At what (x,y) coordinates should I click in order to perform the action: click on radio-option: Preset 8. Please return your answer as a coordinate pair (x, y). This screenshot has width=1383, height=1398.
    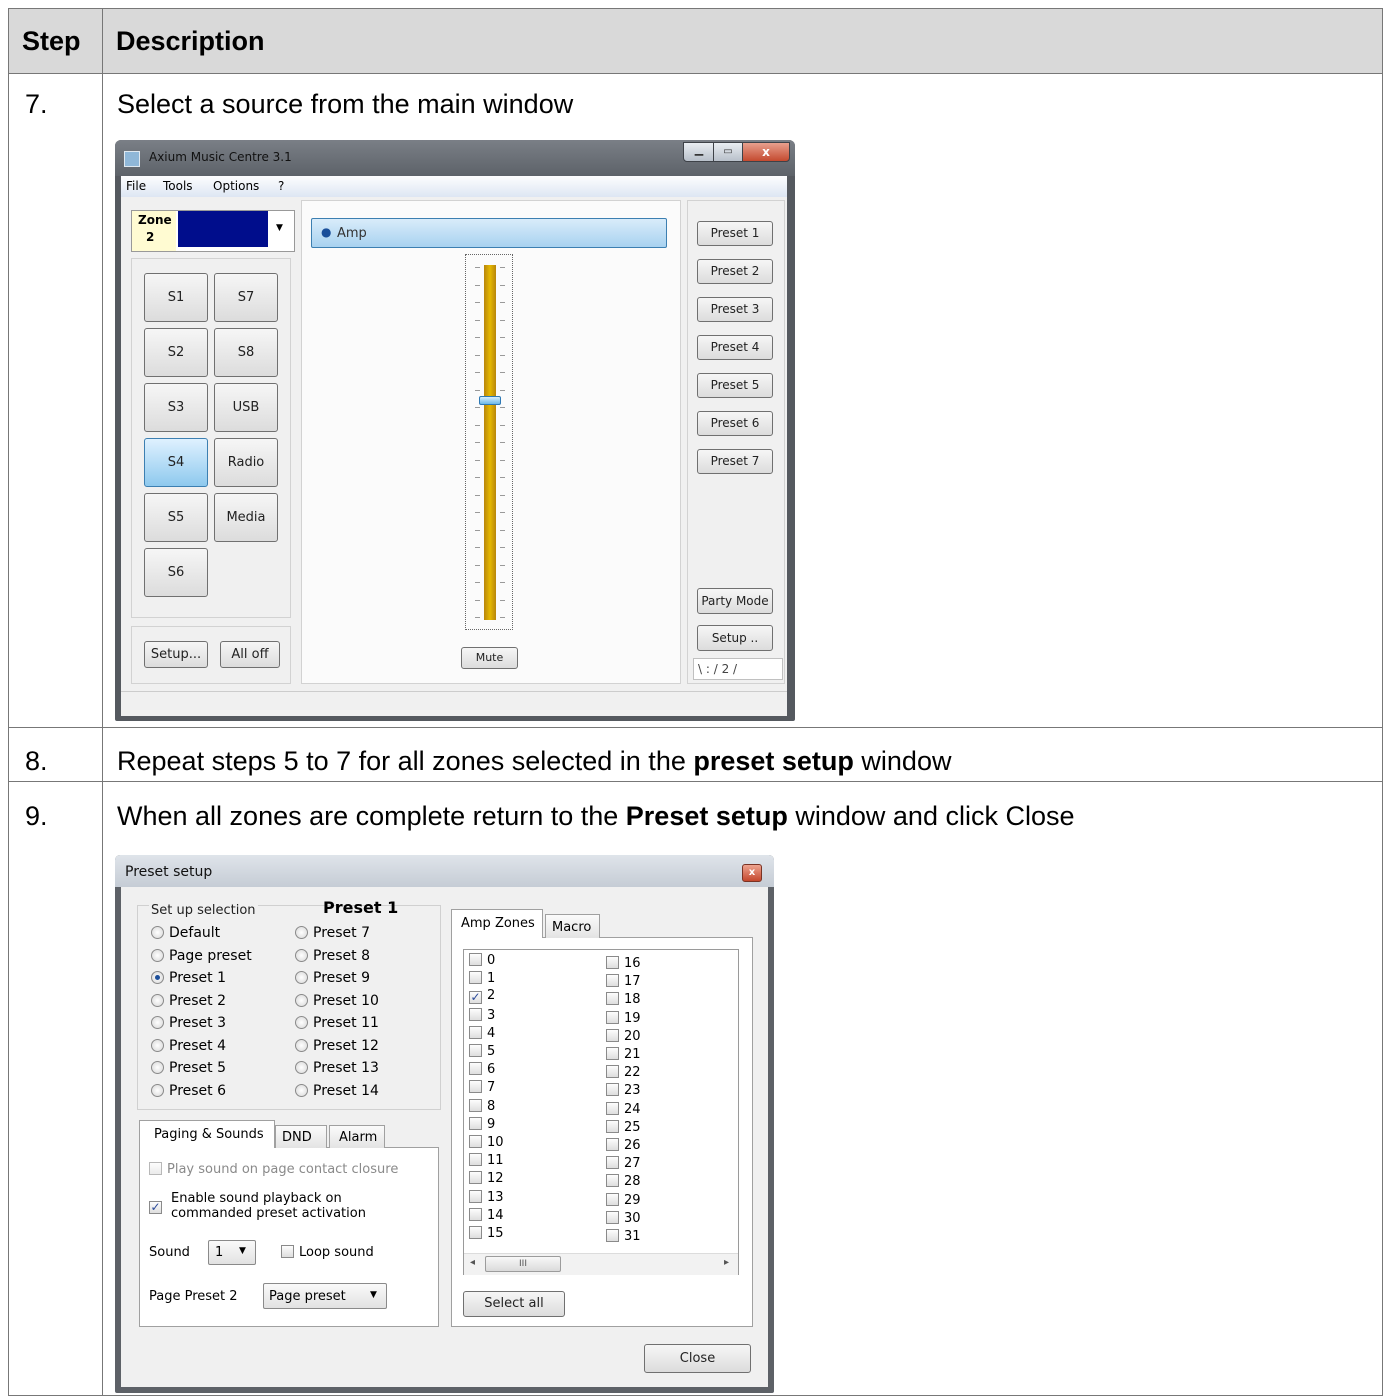
    Looking at the image, I should click on (332, 956).